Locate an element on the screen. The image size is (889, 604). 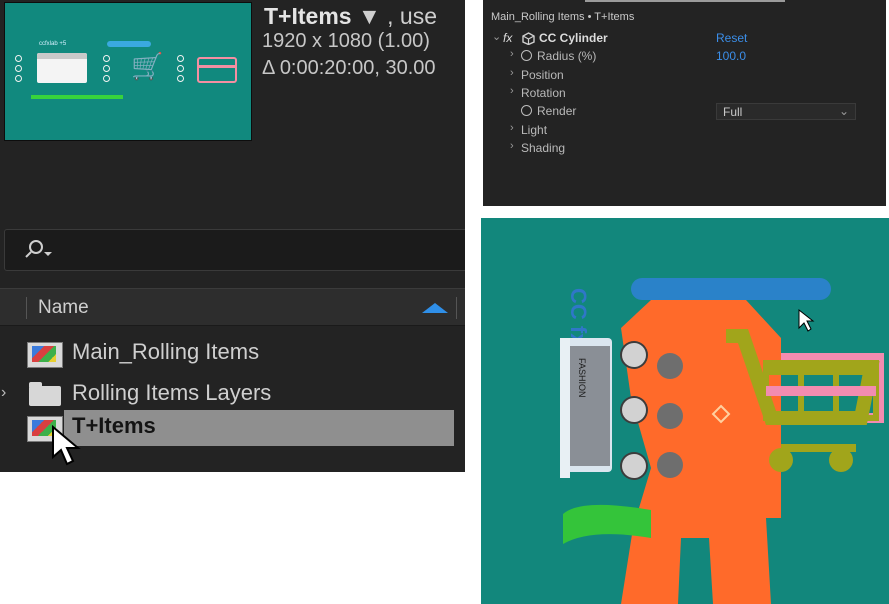
effect-name: CC Cylinder is located at coordinates (573, 38).